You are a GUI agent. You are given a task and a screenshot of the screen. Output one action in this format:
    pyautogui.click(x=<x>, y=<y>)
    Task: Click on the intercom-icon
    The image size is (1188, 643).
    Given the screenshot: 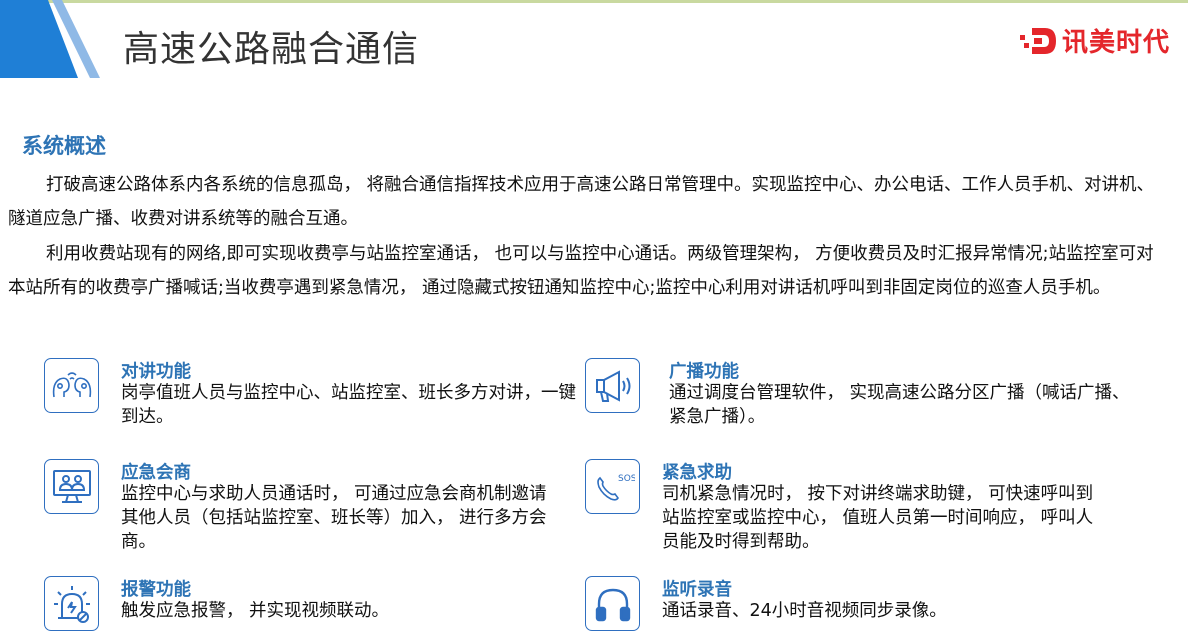 What is the action you would take?
    pyautogui.click(x=71, y=385)
    